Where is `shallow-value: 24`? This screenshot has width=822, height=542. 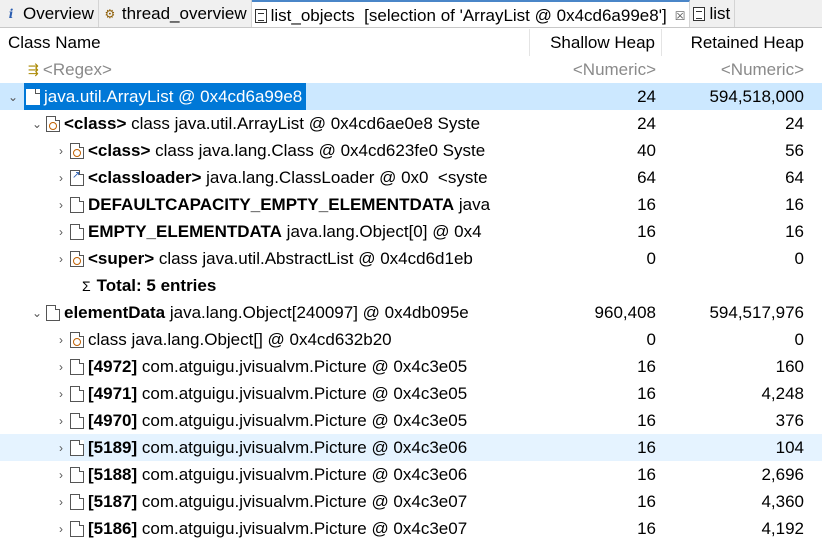
shallow-value: 24 is located at coordinates (646, 96).